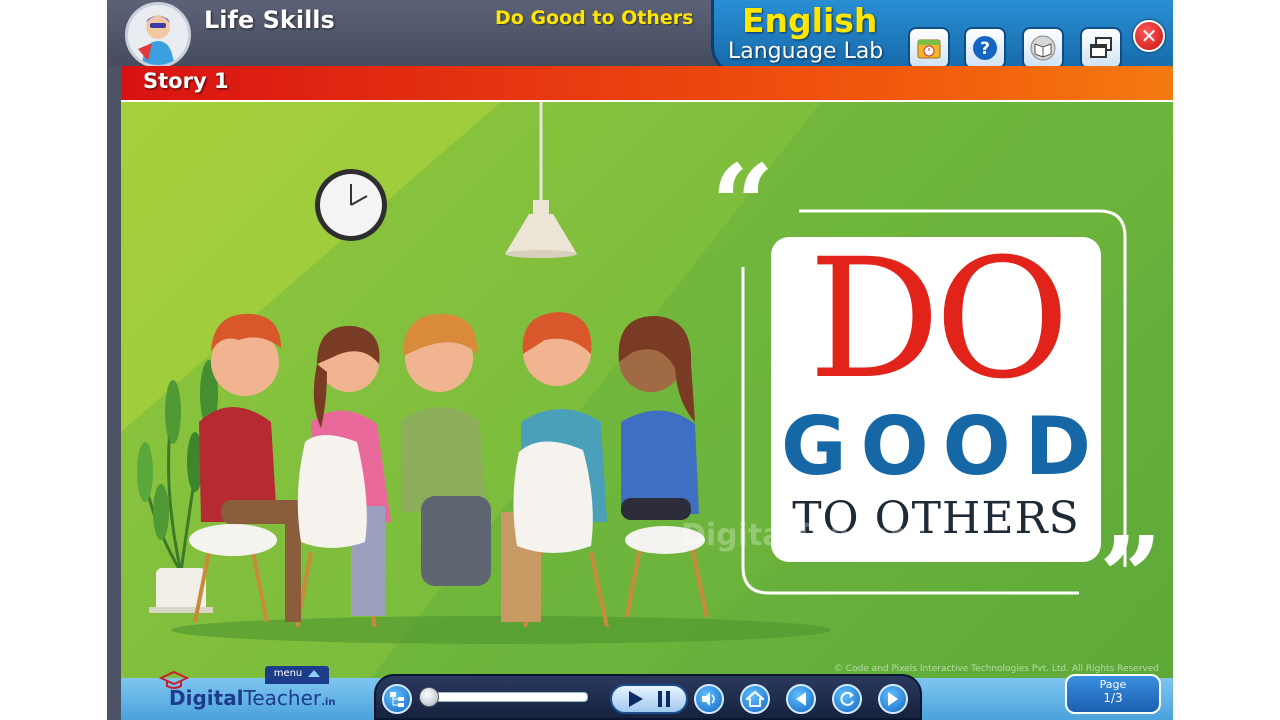 The image size is (1280, 720). Describe the element at coordinates (186, 81) in the screenshot. I see `story-label: Story 1` at that location.